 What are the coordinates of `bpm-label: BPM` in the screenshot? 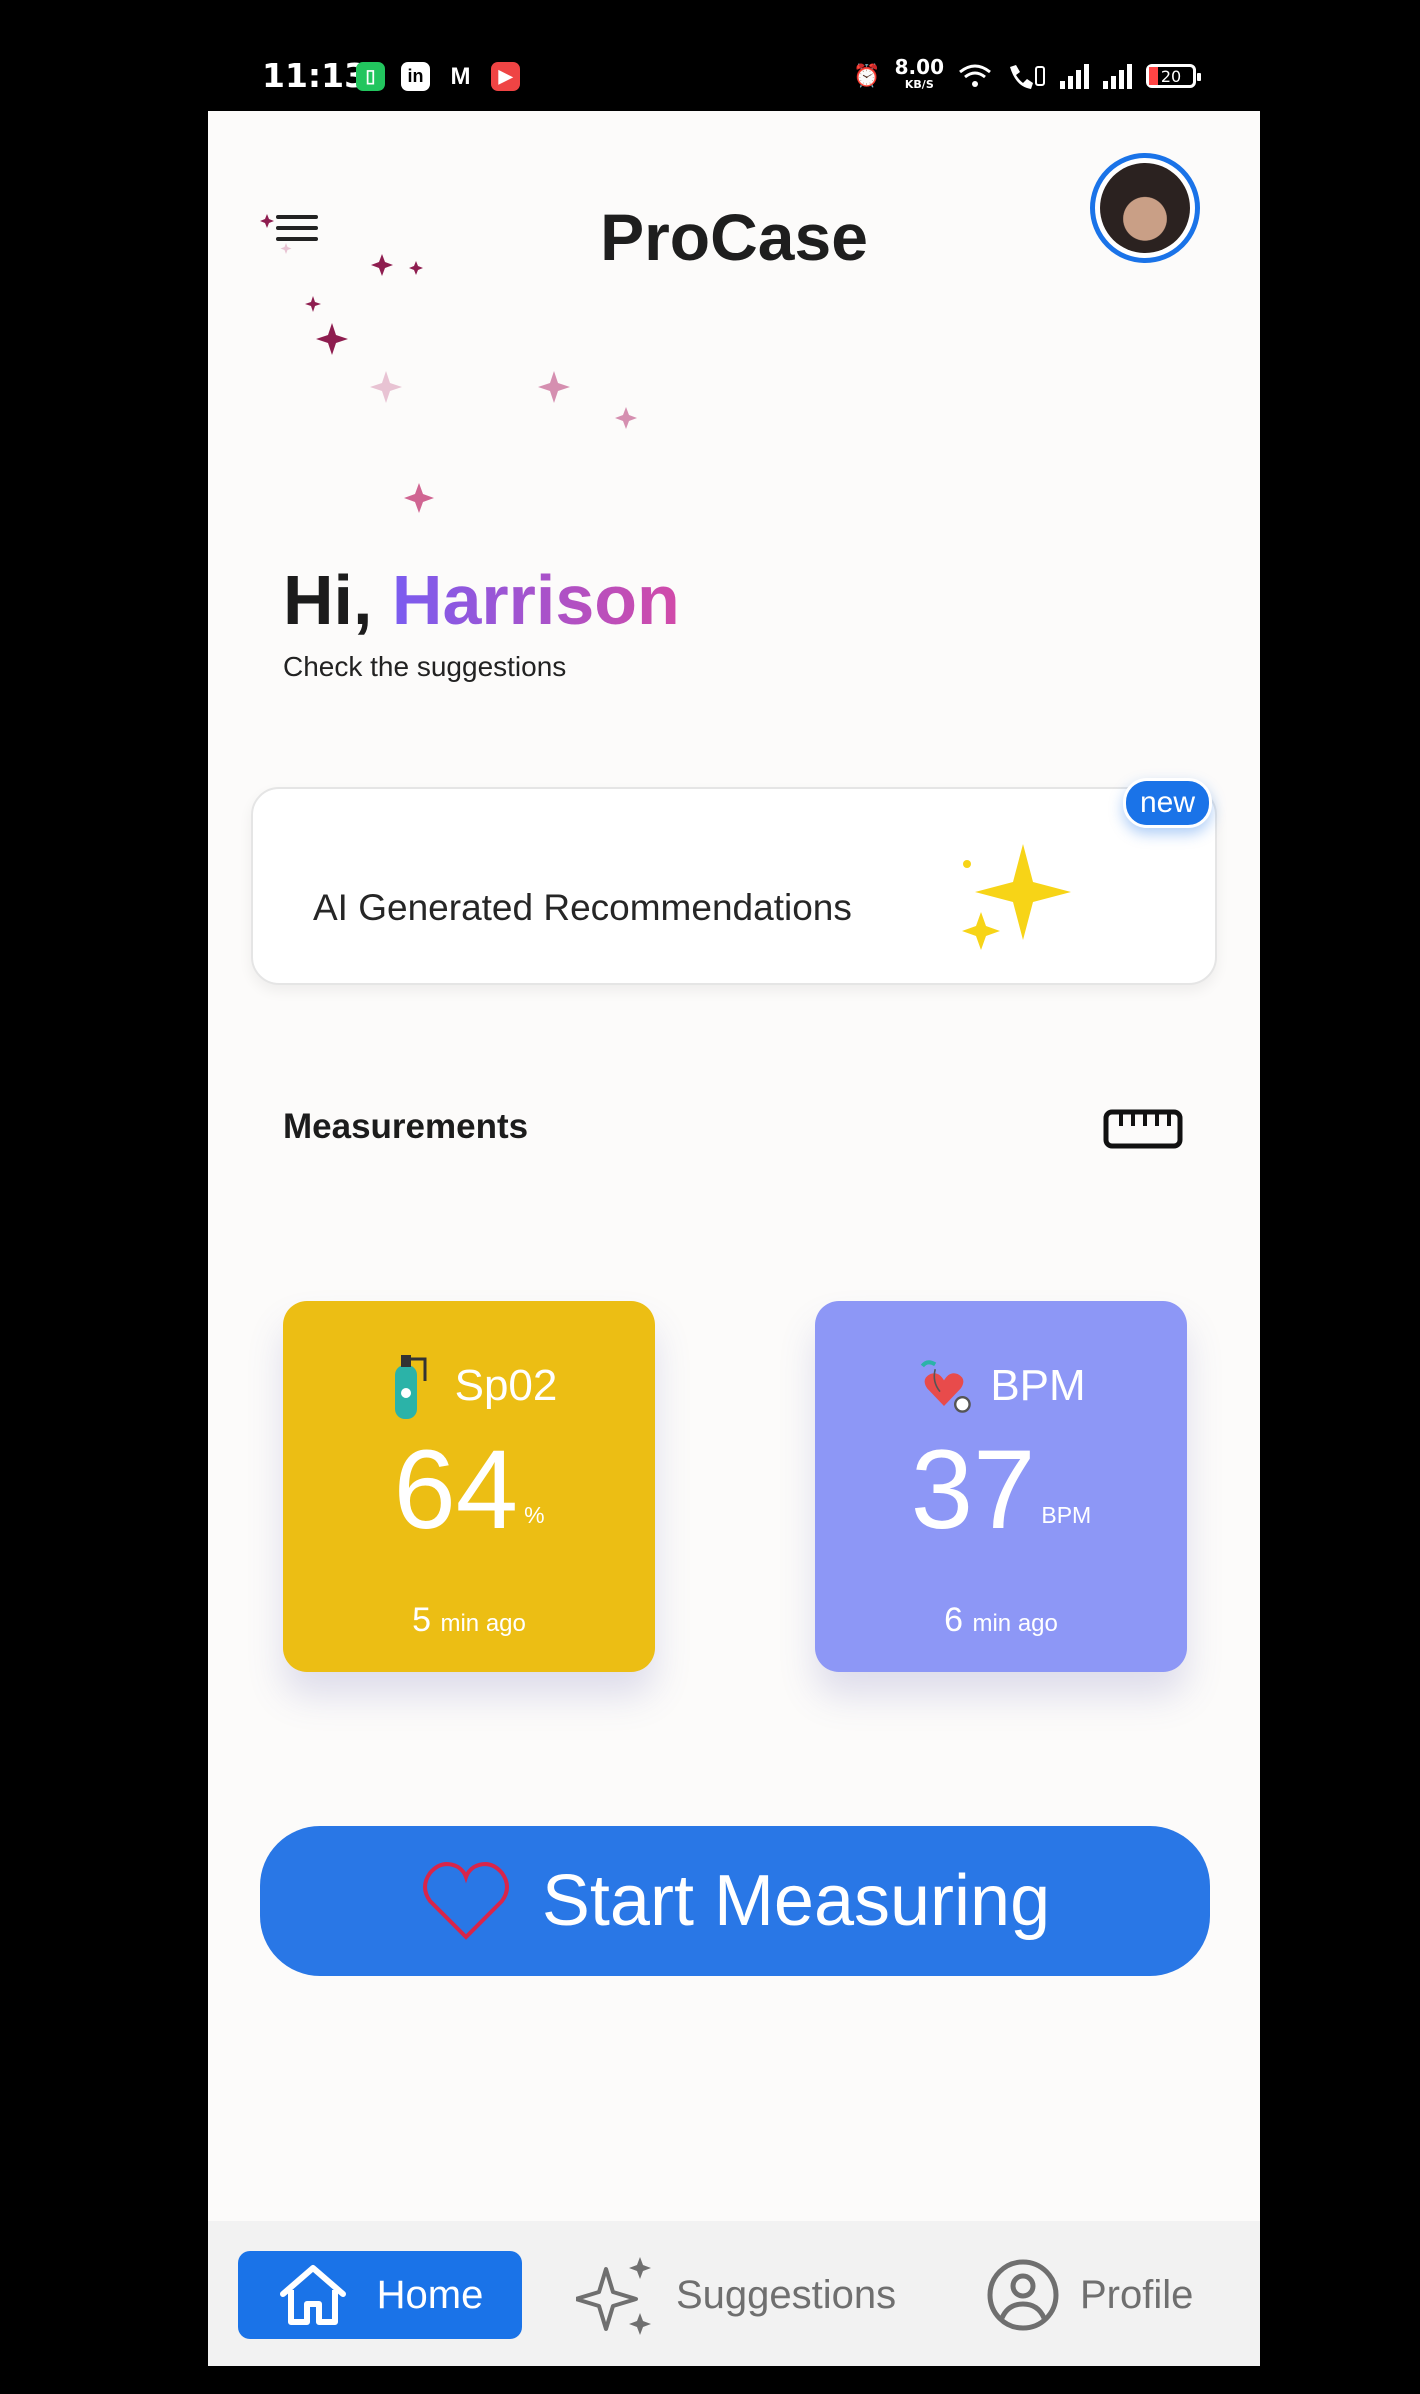 It's located at (1038, 1385).